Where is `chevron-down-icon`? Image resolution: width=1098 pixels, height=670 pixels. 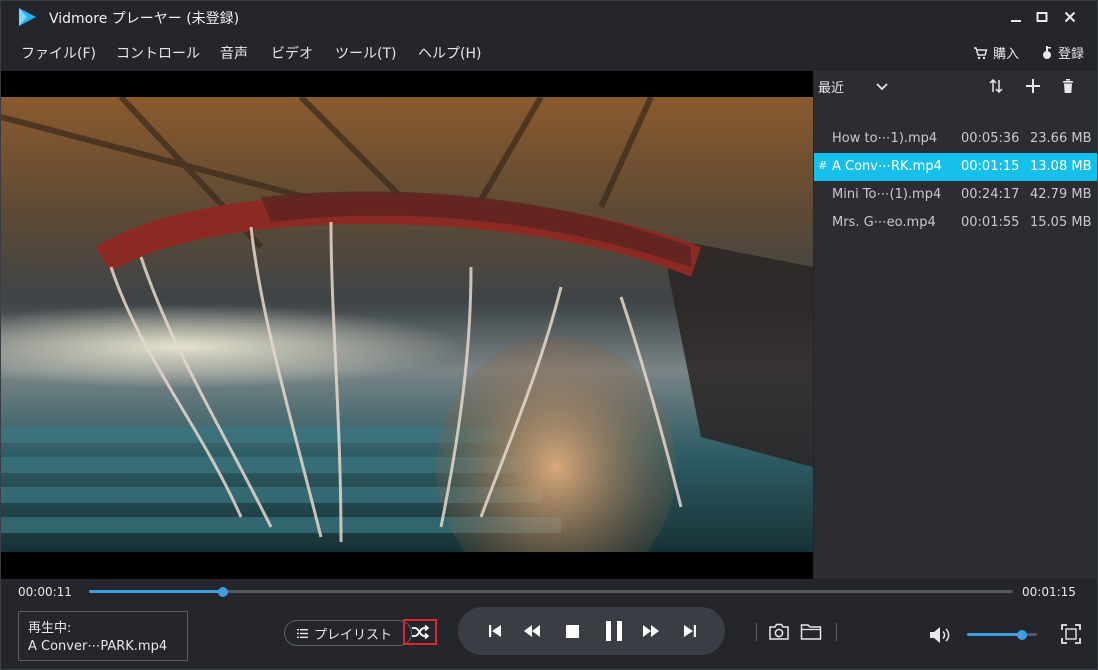
chevron-down-icon is located at coordinates (882, 86).